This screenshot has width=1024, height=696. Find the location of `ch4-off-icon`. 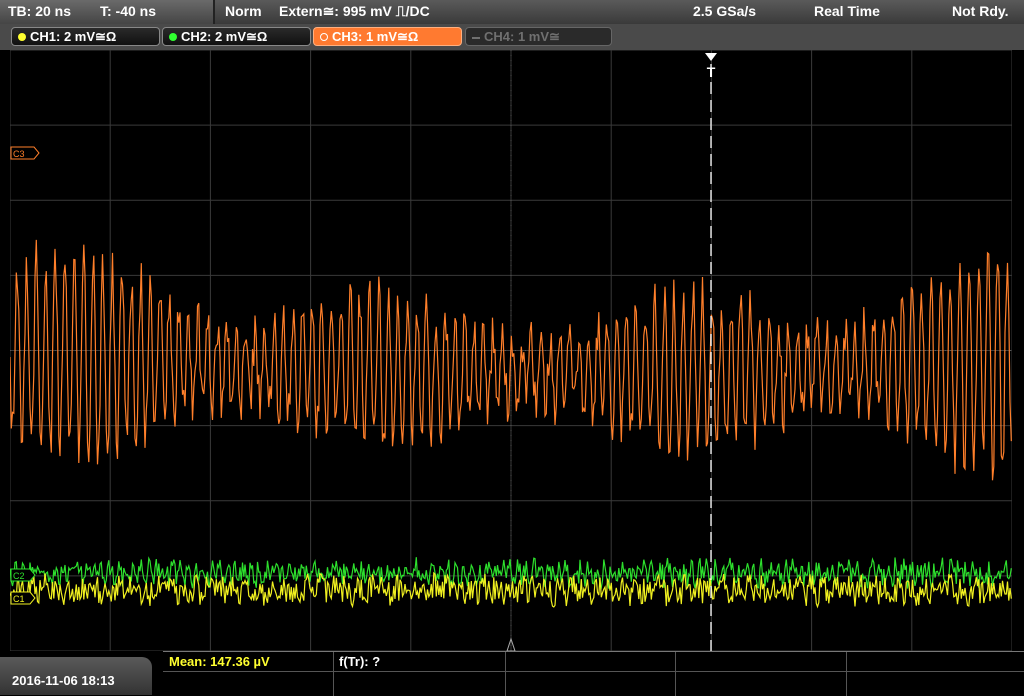

ch4-off-icon is located at coordinates (476, 37).